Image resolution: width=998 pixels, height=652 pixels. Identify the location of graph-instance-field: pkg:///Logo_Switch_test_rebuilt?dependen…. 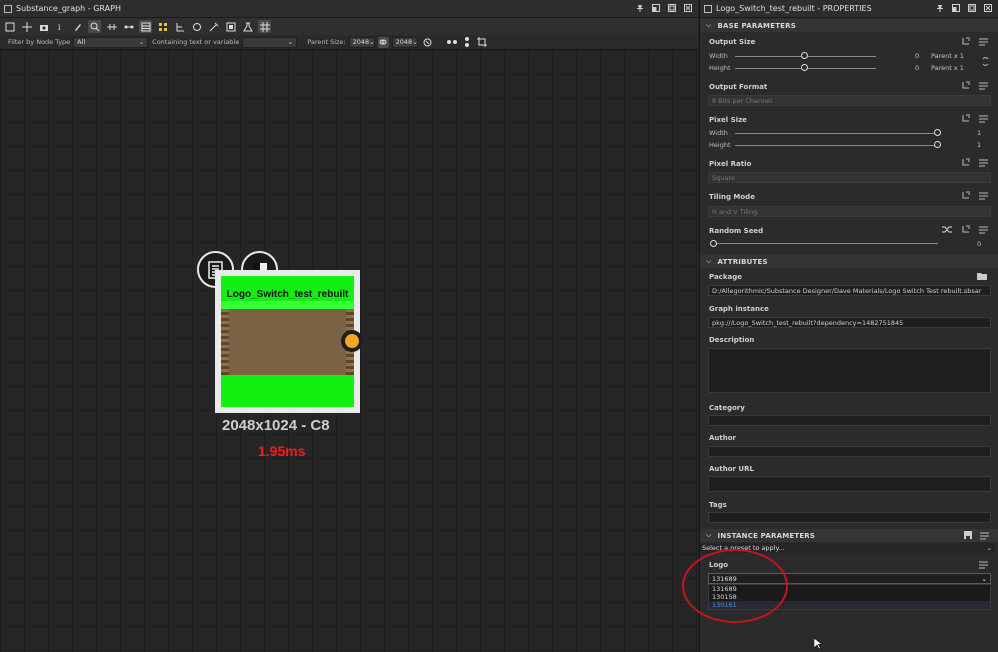
(849, 322).